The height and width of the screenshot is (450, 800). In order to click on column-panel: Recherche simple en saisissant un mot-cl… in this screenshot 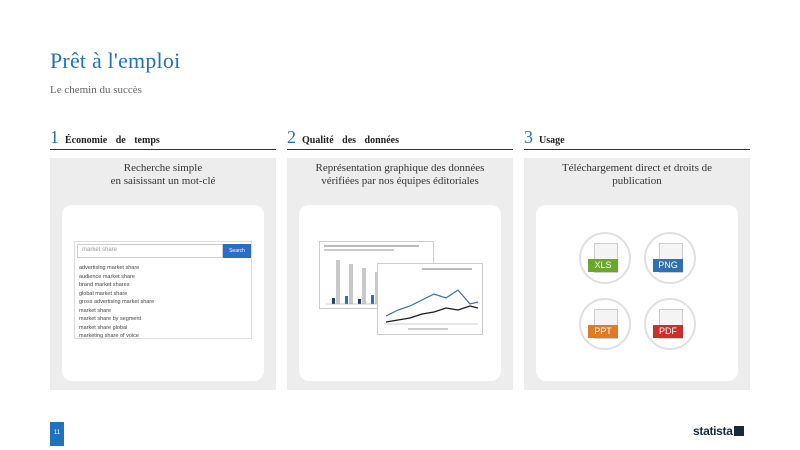, I will do `click(163, 274)`.